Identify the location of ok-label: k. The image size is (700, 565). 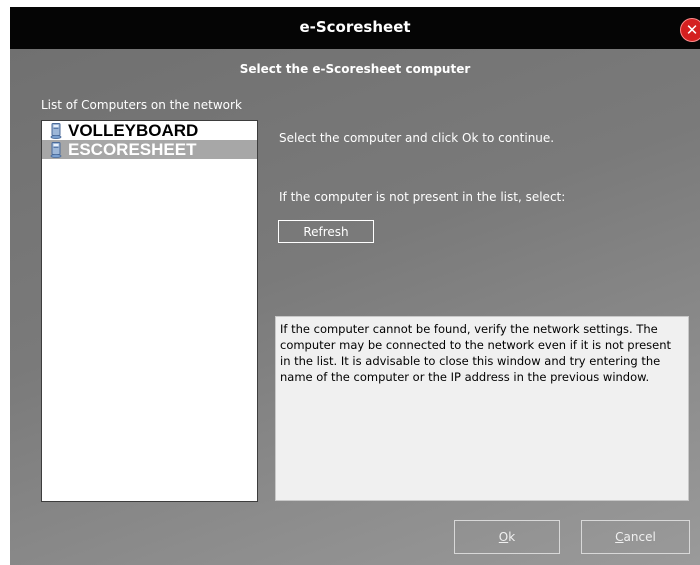
(512, 537).